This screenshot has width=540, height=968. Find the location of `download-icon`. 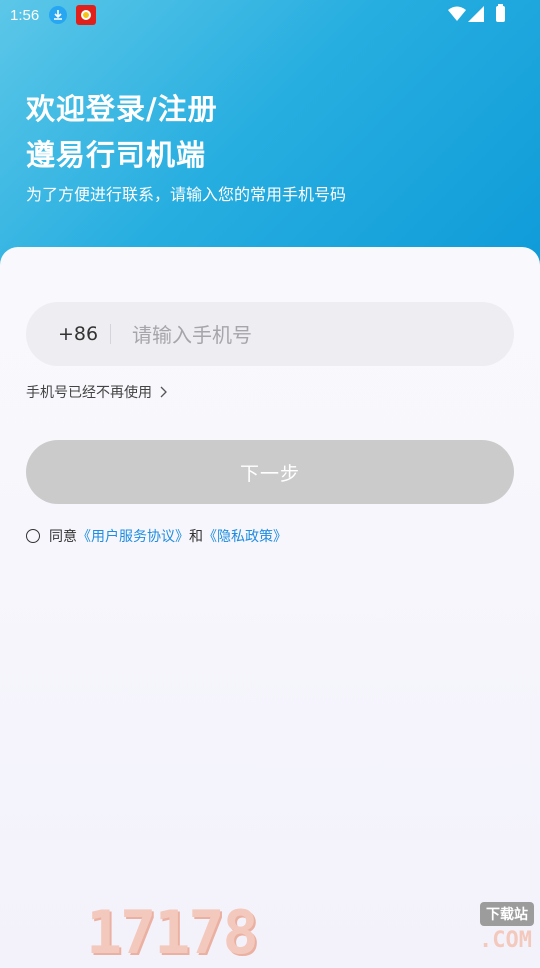

download-icon is located at coordinates (58, 15).